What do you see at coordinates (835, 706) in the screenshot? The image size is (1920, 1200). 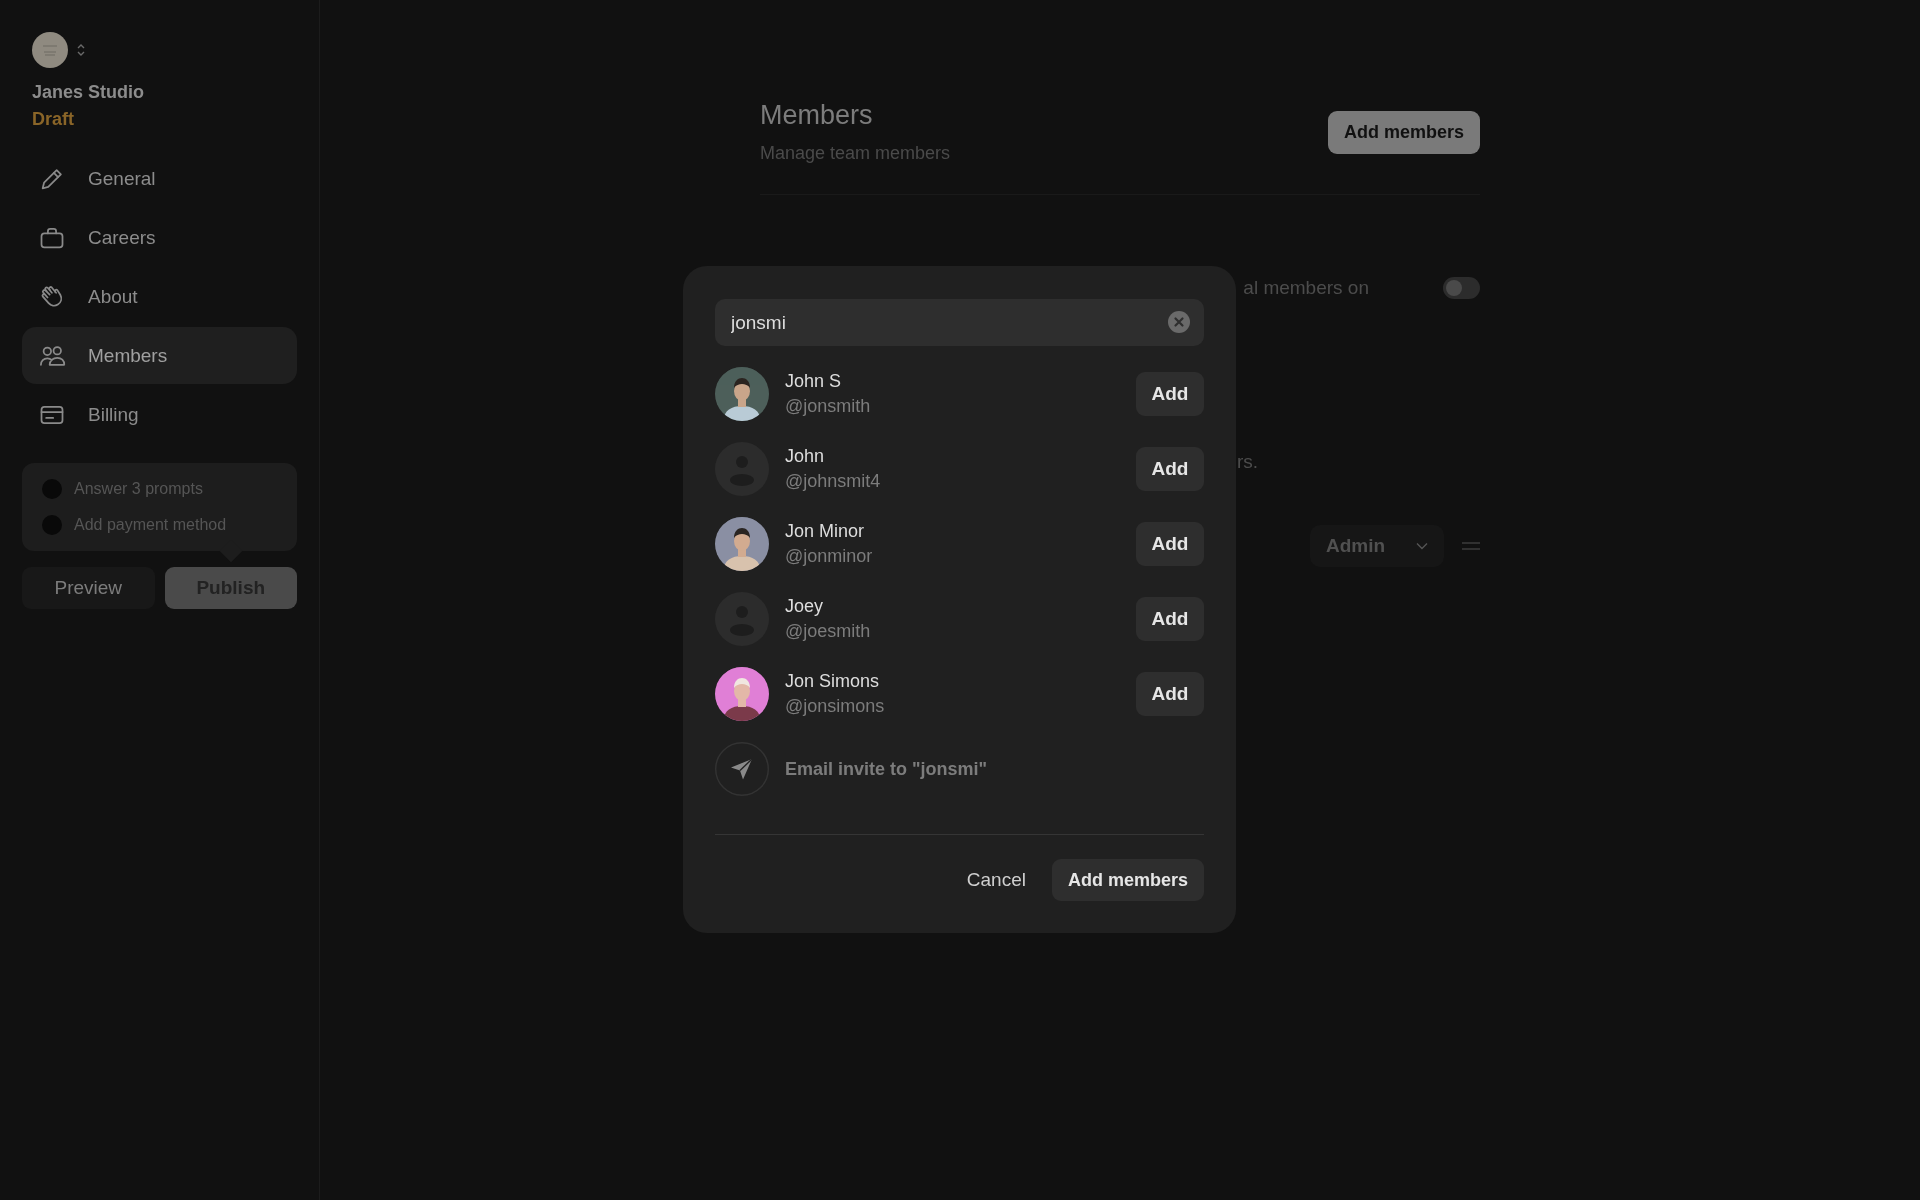 I see `member-handle: @jonsimons` at bounding box center [835, 706].